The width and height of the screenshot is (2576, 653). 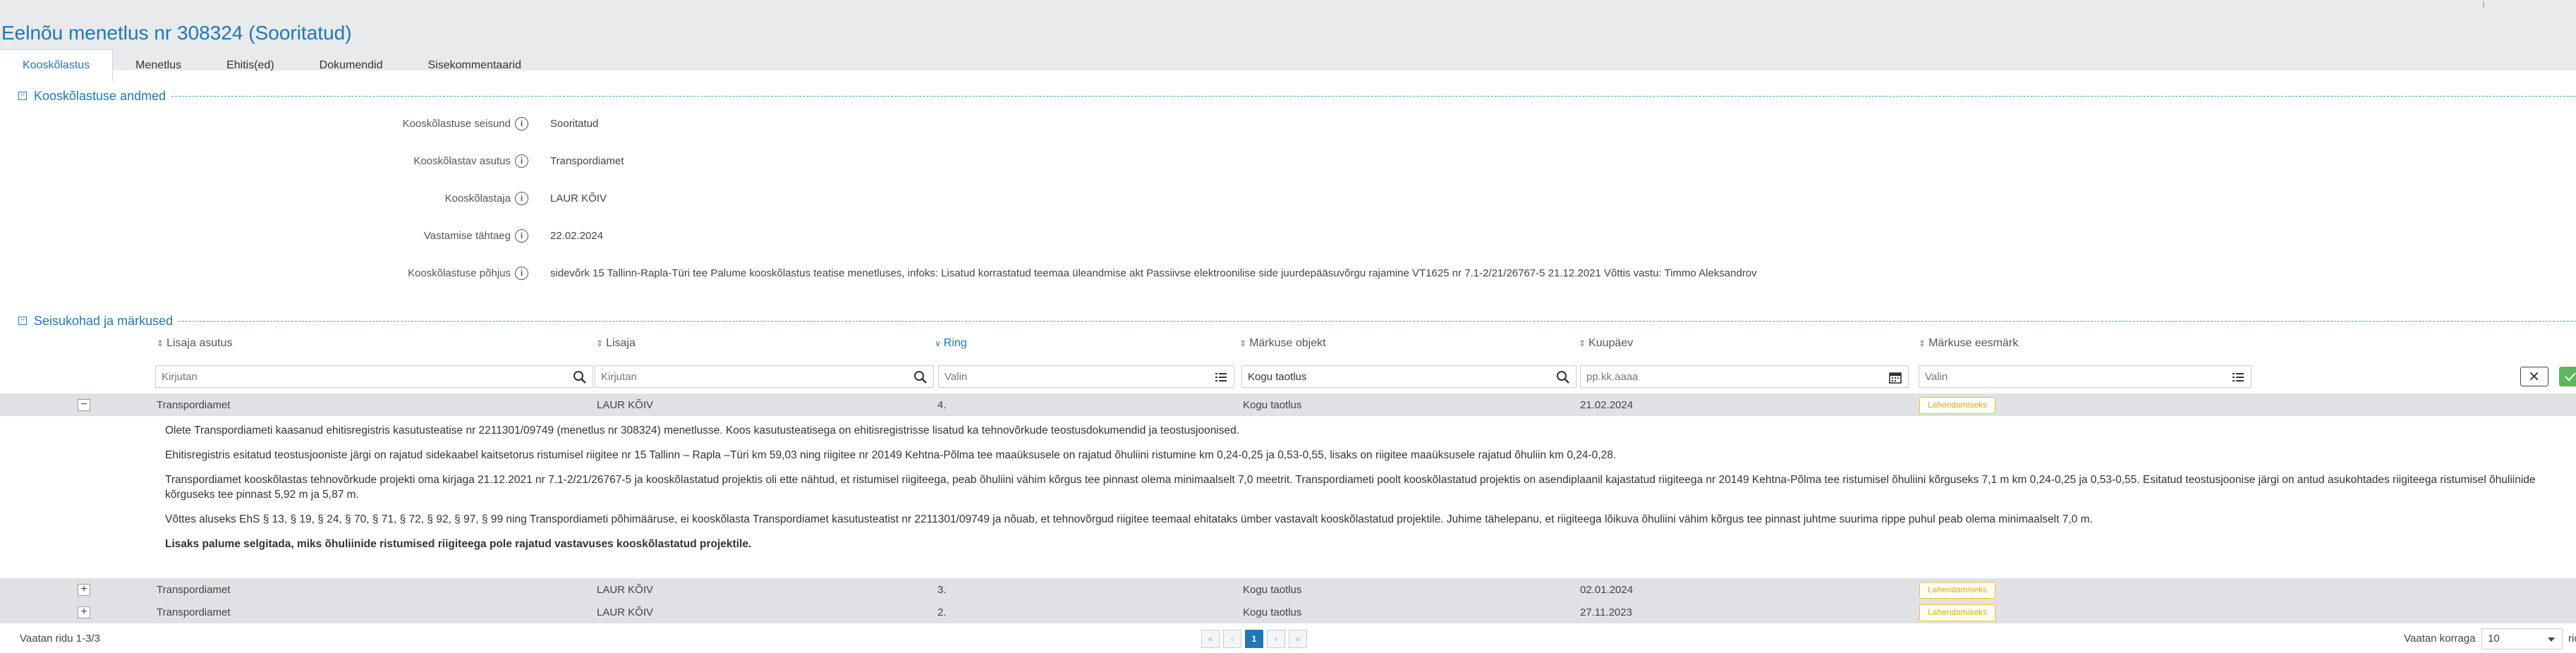 I want to click on last-page-button: », so click(x=1298, y=639).